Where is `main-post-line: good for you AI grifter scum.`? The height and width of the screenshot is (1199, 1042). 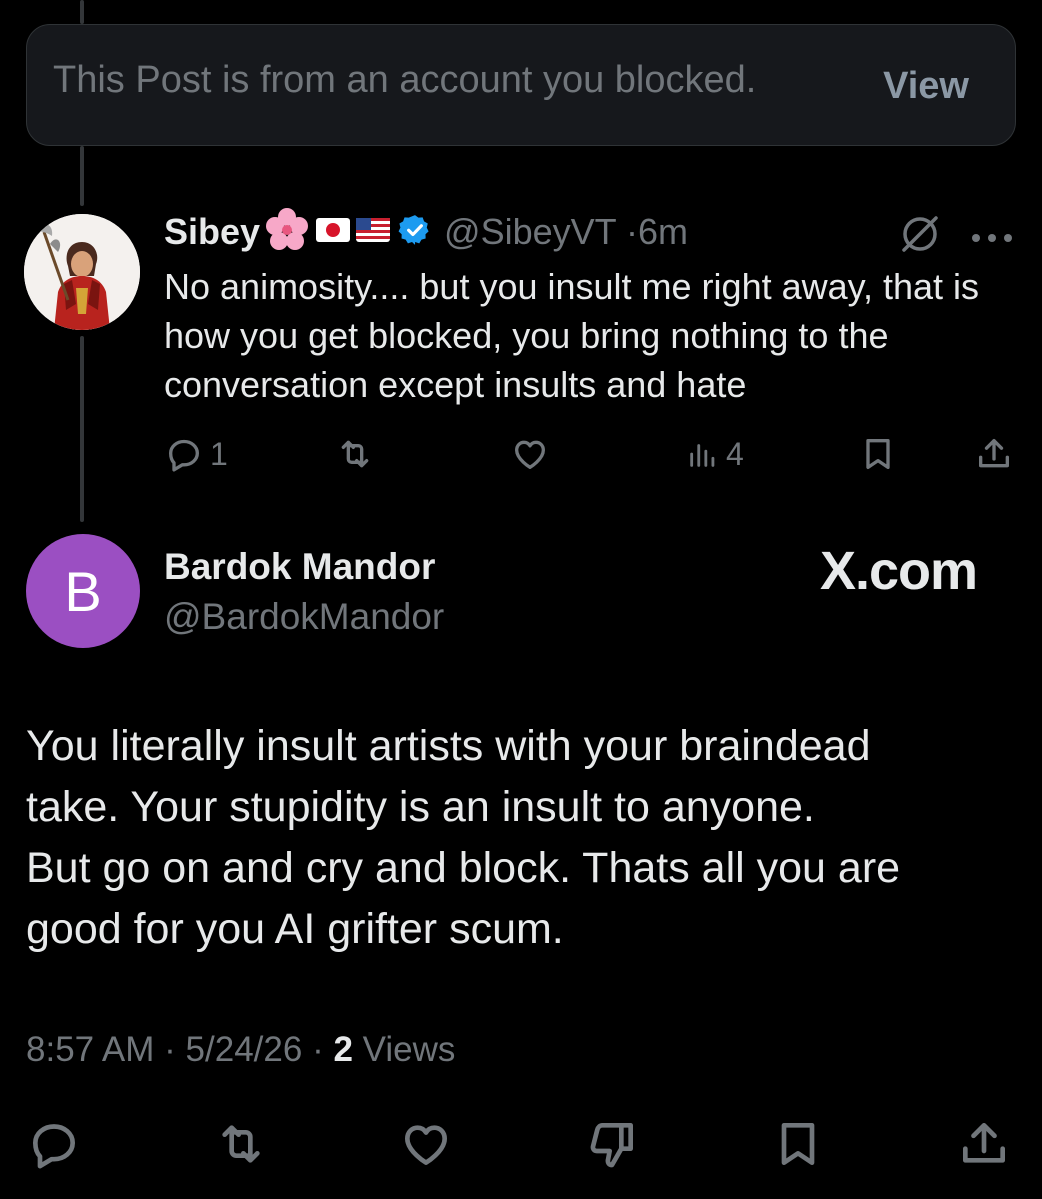 main-post-line: good for you AI grifter scum. is located at coordinates (295, 929).